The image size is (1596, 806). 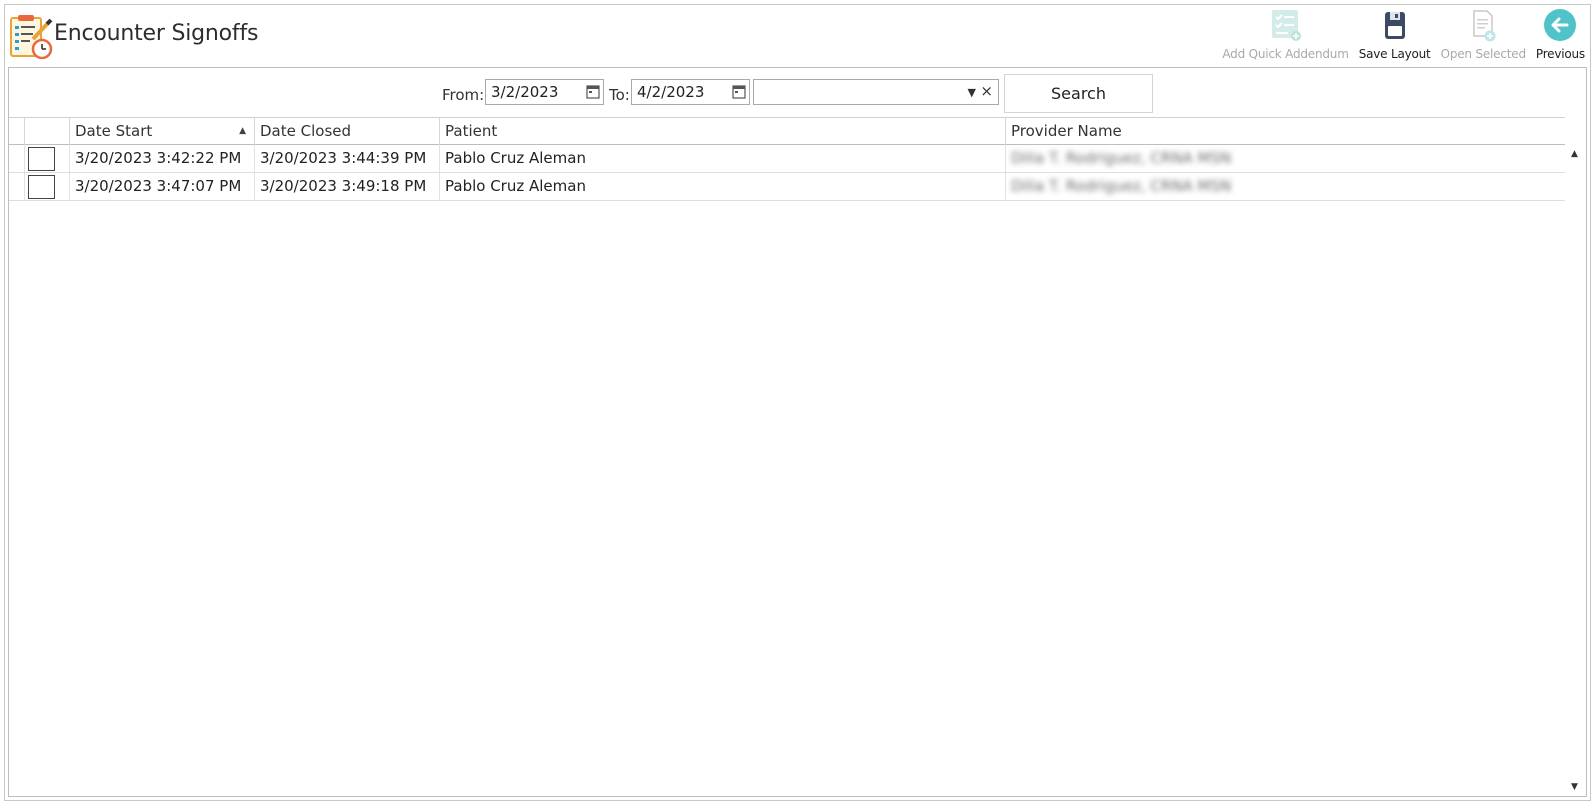 What do you see at coordinates (1560, 54) in the screenshot?
I see `previous-label: Previous` at bounding box center [1560, 54].